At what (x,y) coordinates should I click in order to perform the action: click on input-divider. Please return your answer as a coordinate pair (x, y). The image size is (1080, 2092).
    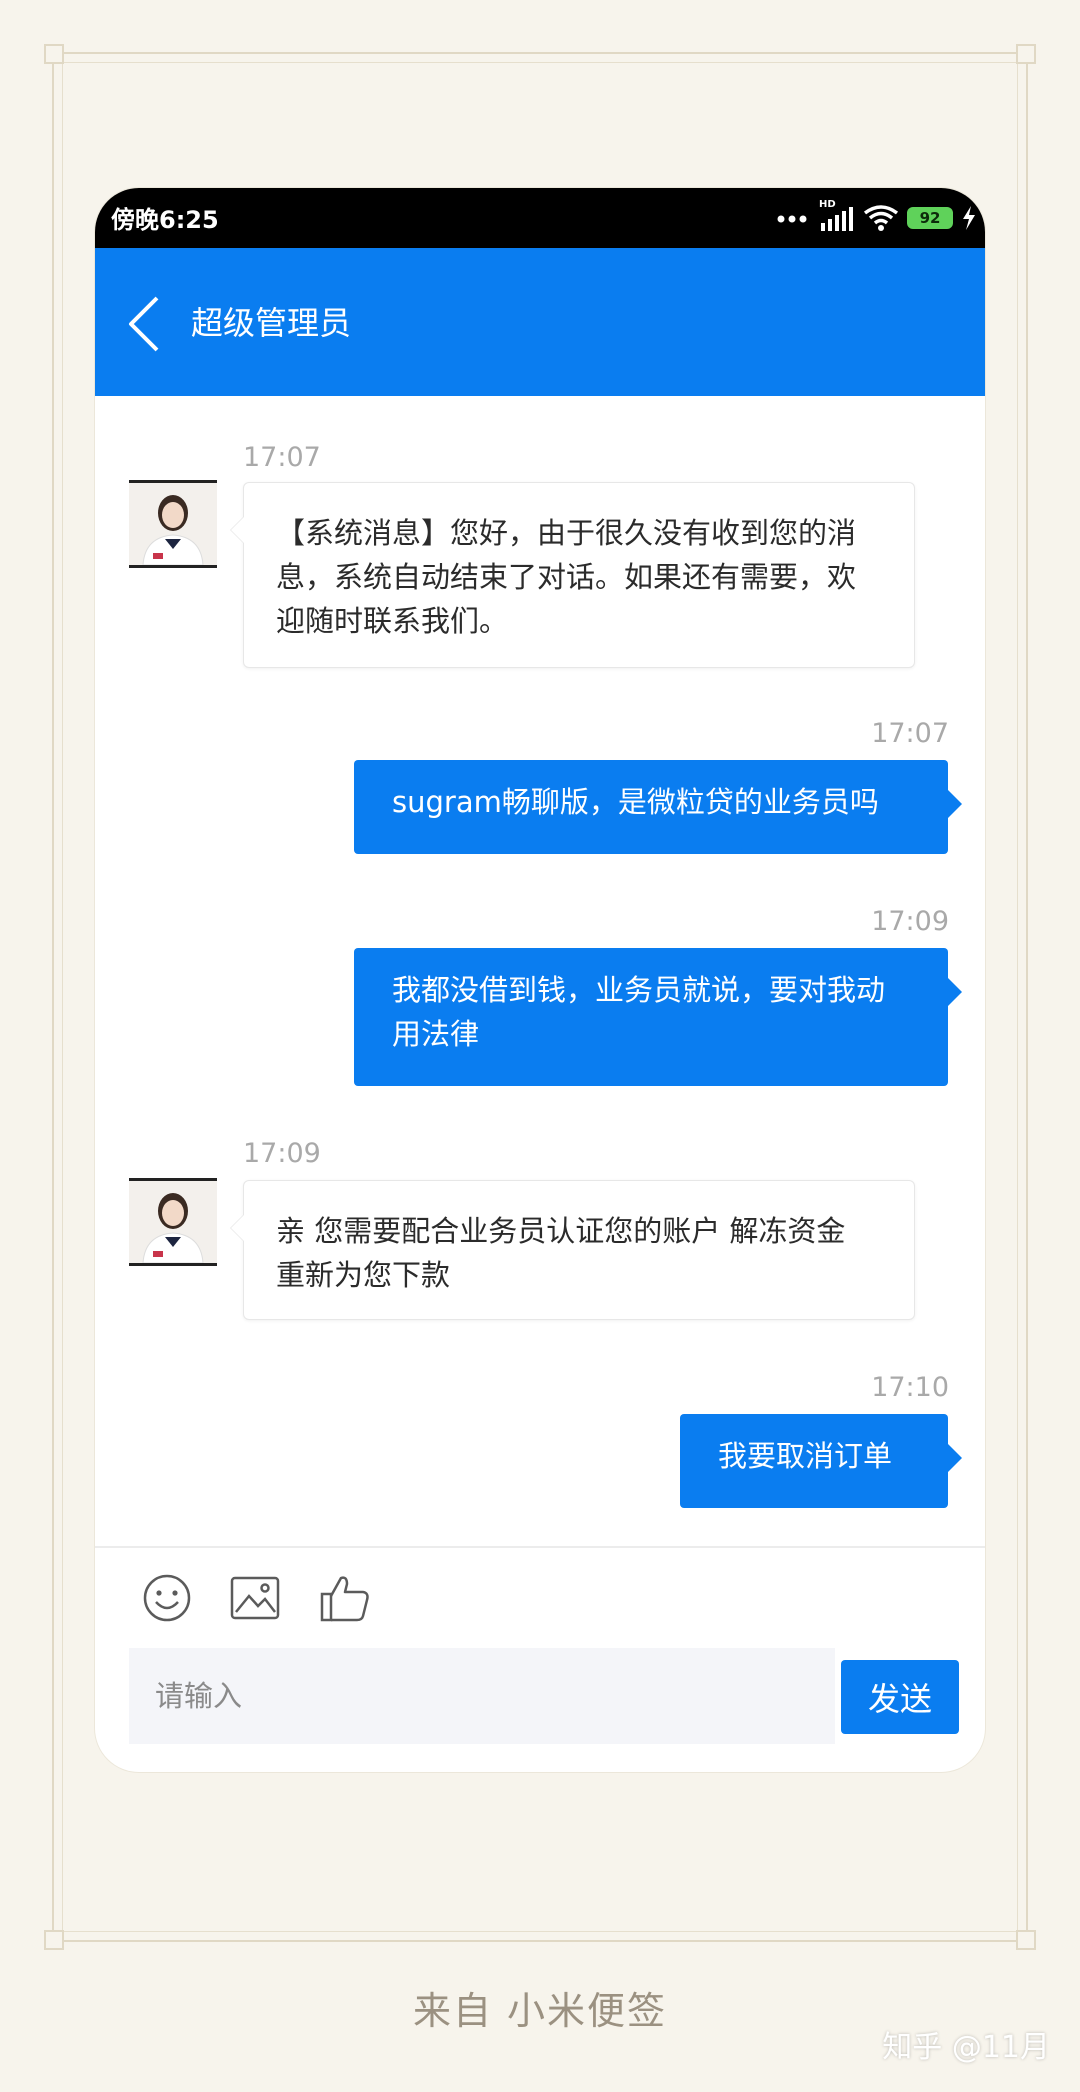
    Looking at the image, I should click on (540, 1547).